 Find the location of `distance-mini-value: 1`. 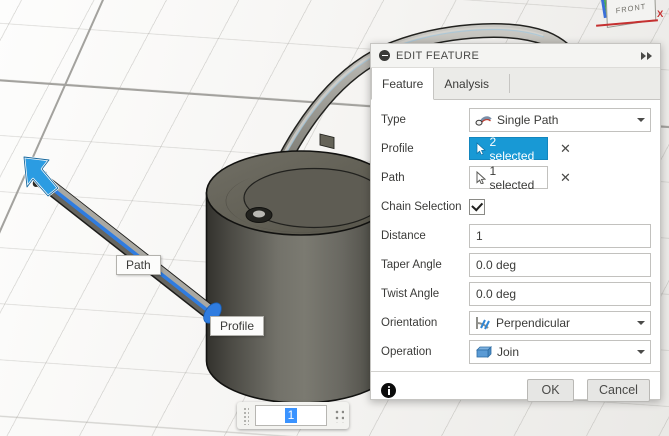

distance-mini-value: 1 is located at coordinates (291, 415).